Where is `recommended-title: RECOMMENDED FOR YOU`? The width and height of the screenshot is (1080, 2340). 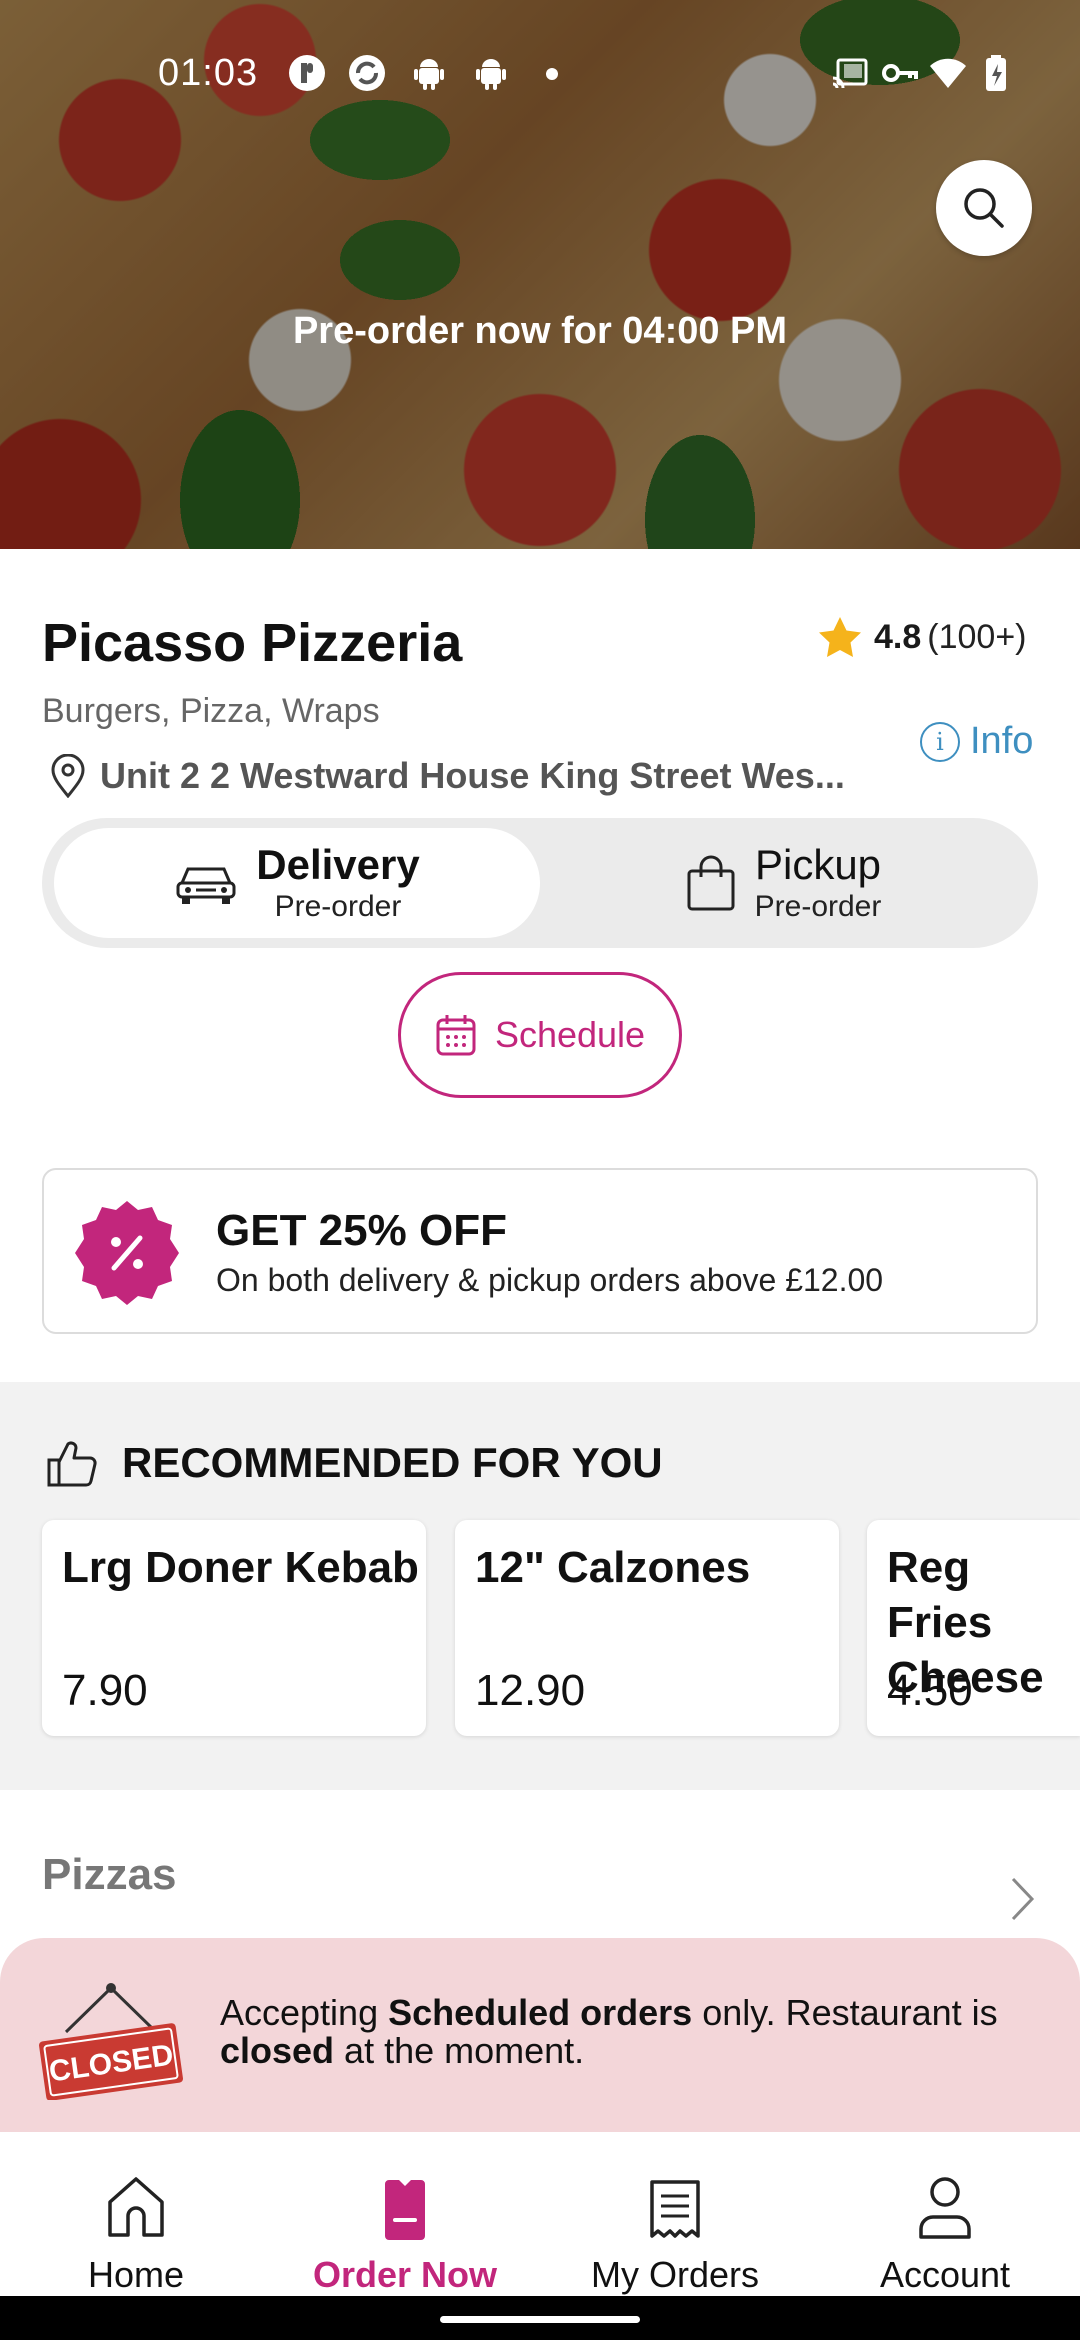
recommended-title: RECOMMENDED FOR YOU is located at coordinates (392, 1462).